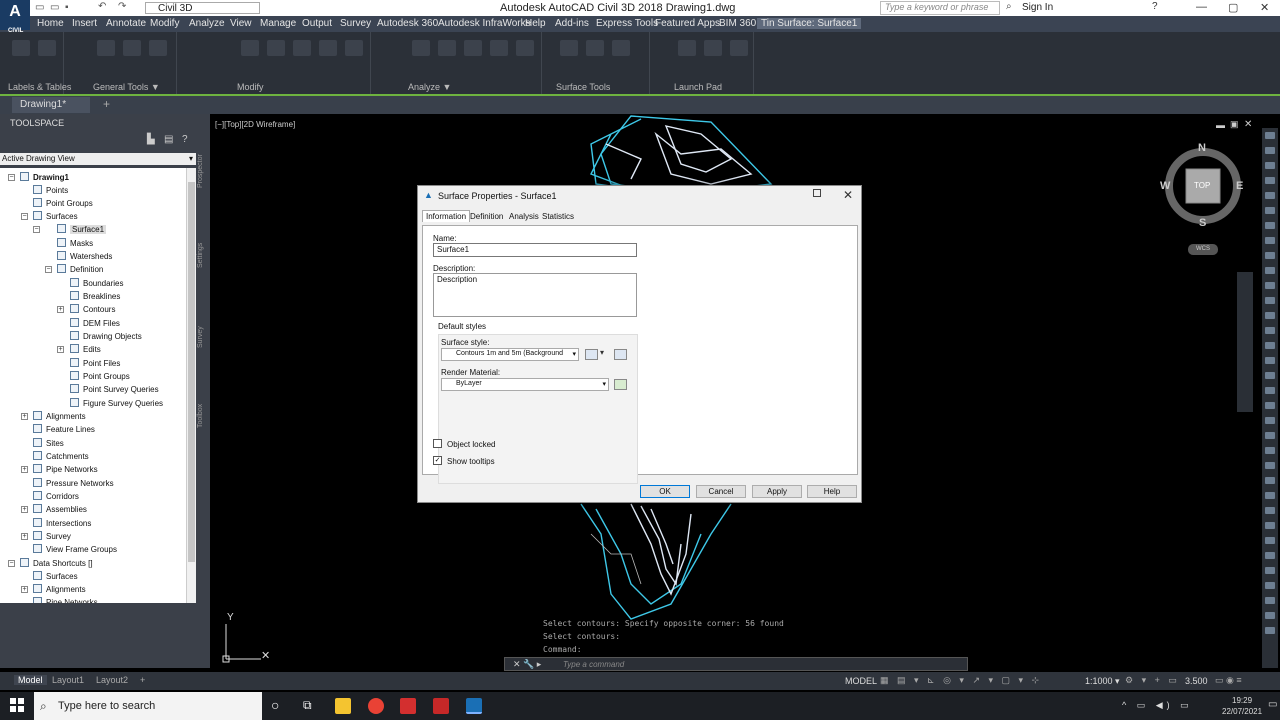 This screenshot has height=720, width=1280. Describe the element at coordinates (275, 705) in the screenshot. I see `cortana-icon: ○` at that location.